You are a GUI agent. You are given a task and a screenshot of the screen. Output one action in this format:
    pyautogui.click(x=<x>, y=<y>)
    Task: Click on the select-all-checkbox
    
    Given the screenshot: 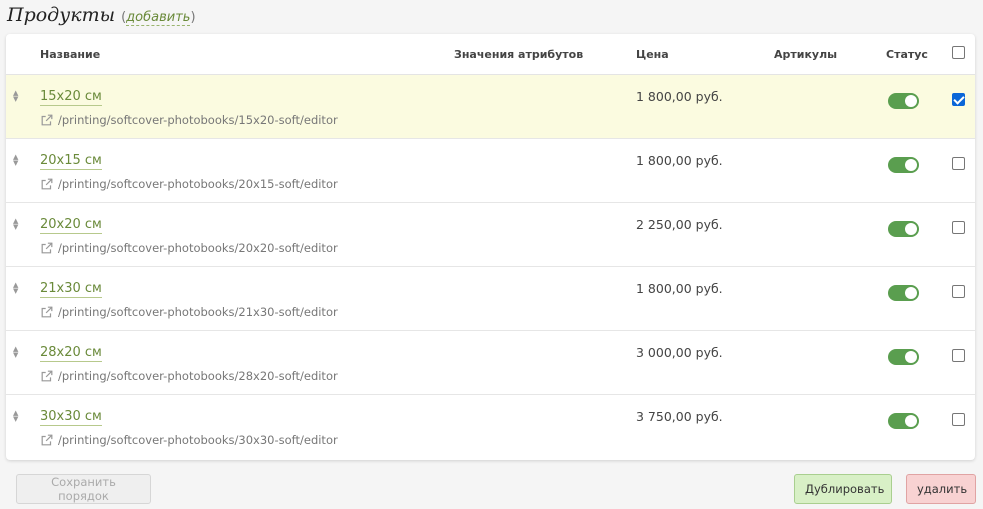 What is the action you would take?
    pyautogui.click(x=958, y=52)
    